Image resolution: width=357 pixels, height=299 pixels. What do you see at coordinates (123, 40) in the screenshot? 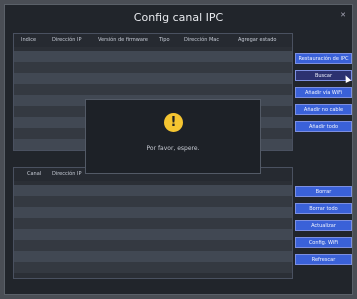
I see `column-header-firmware: Versión de firmware` at bounding box center [123, 40].